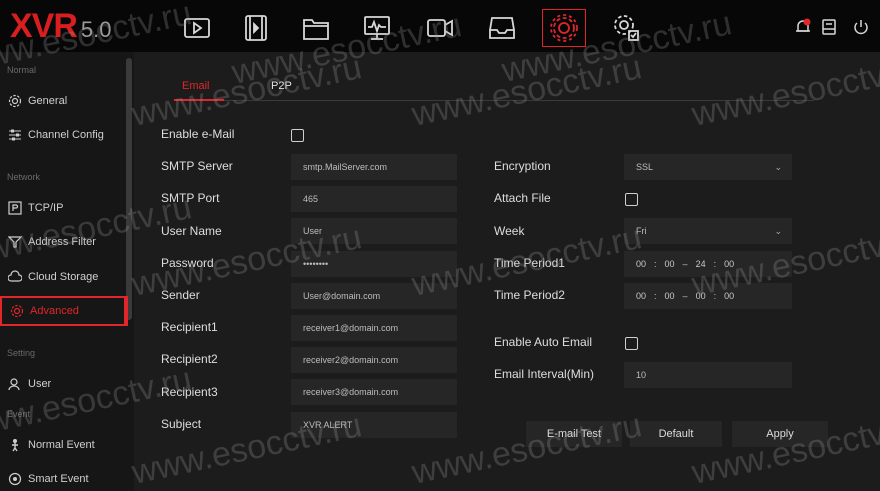  I want to click on time2-start-hour: 00, so click(641, 296).